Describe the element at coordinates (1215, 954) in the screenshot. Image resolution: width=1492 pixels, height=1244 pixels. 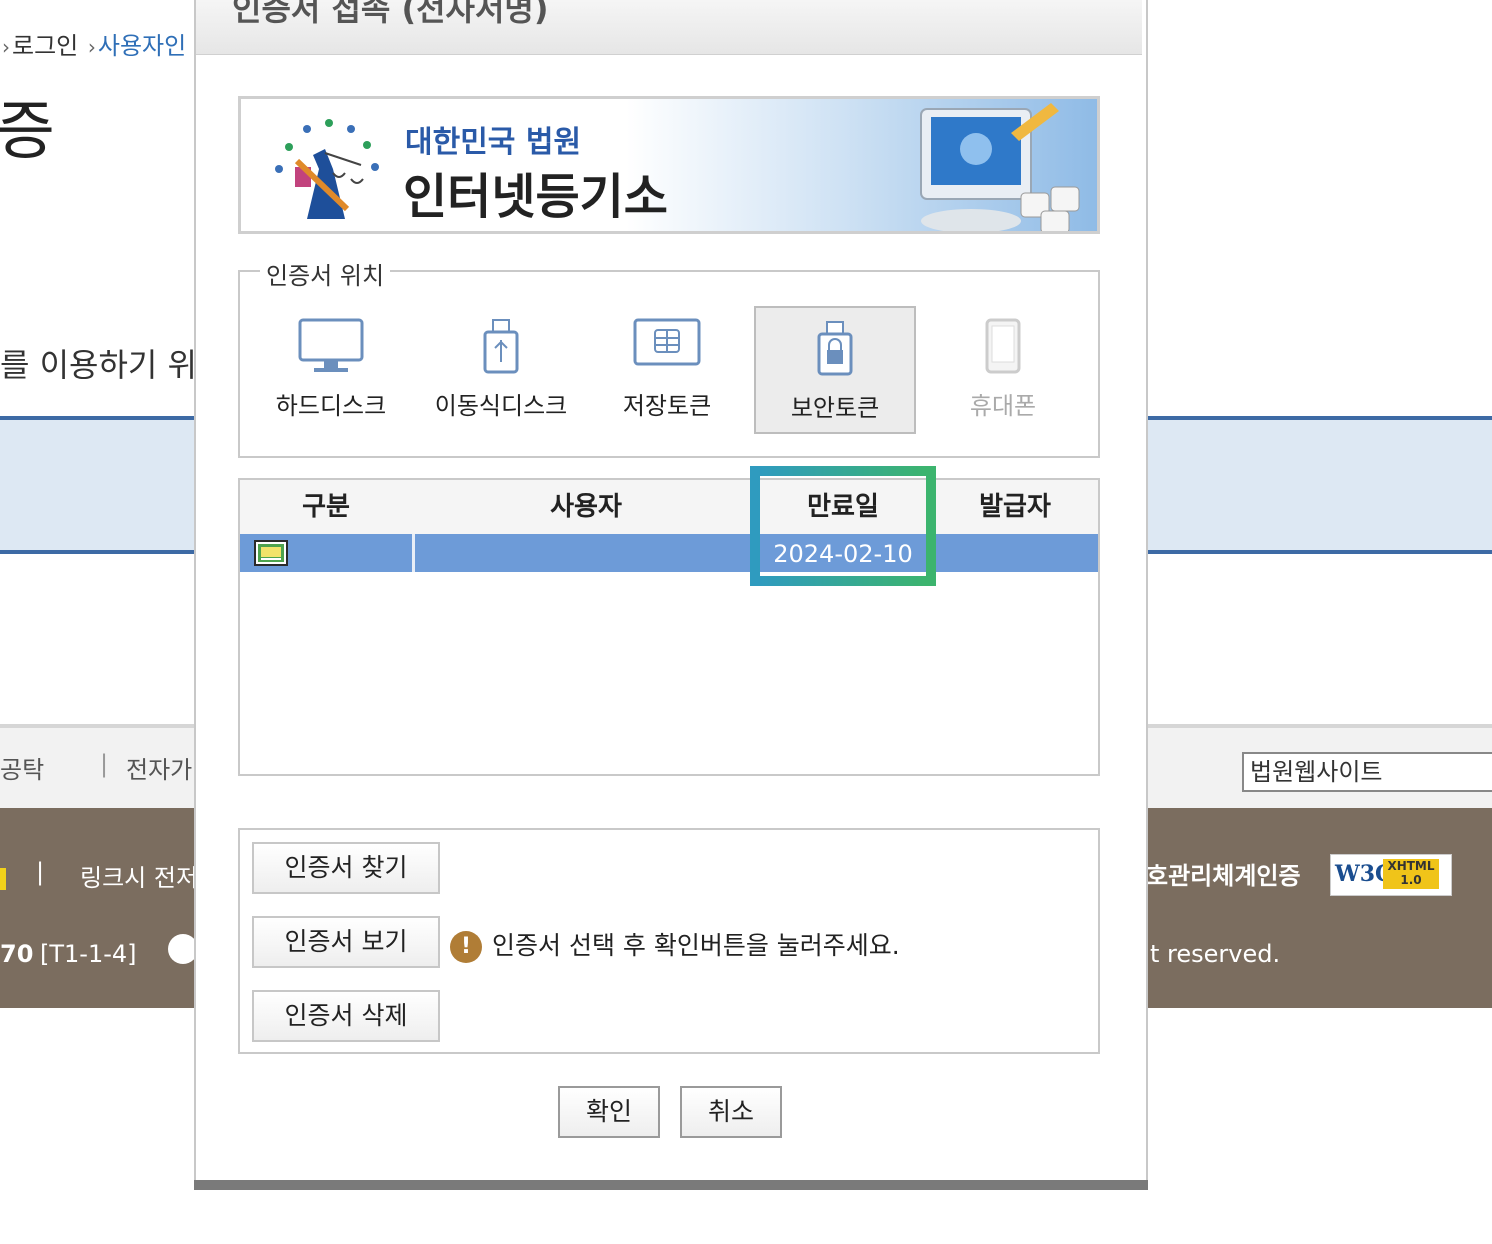
I see `copyright-text: t reserved.` at that location.